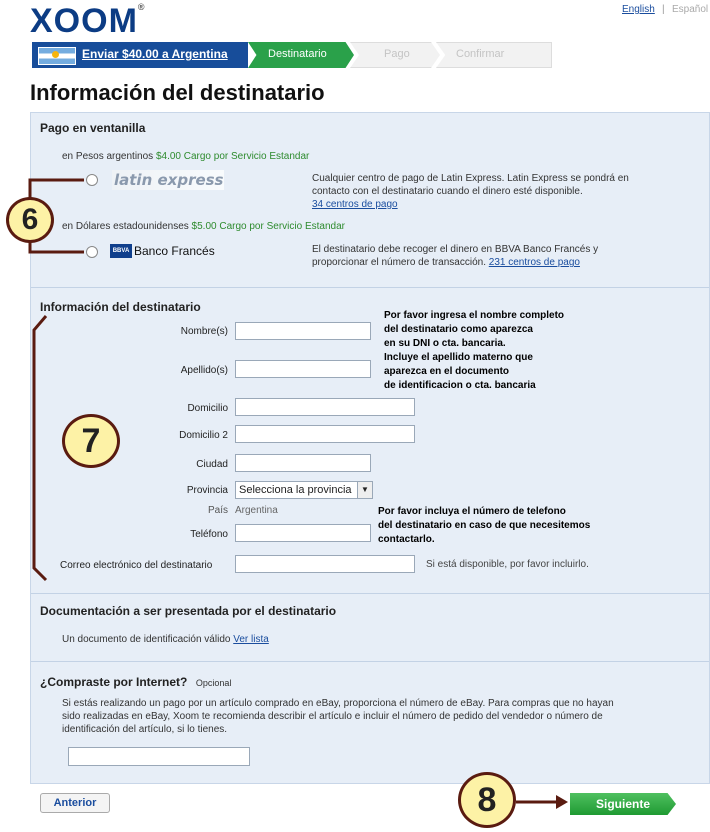 The height and width of the screenshot is (832, 710). What do you see at coordinates (30, 220) in the screenshot?
I see `callout-6: 6` at bounding box center [30, 220].